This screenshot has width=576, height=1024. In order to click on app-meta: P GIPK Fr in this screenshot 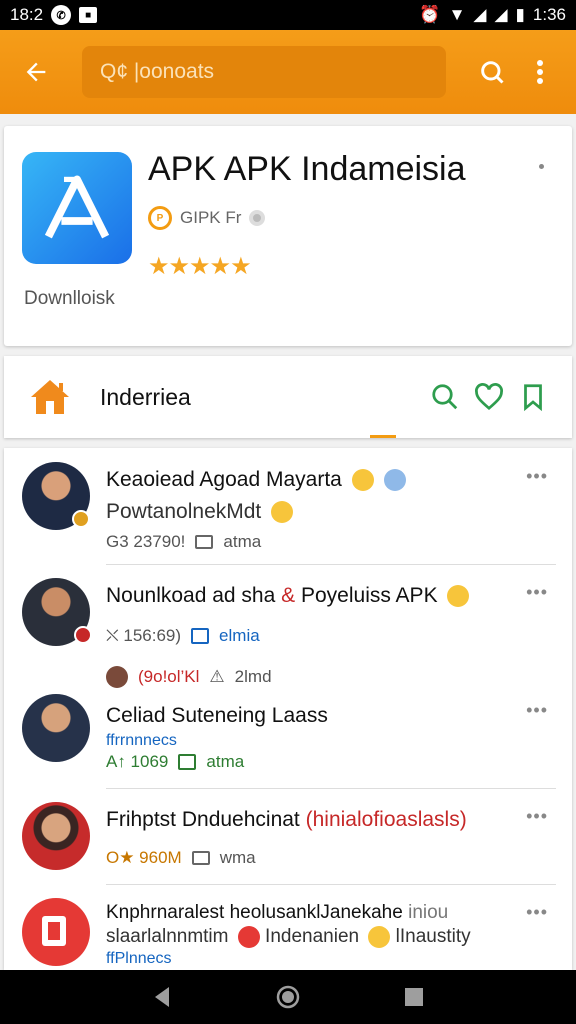, I will do `click(207, 218)`.